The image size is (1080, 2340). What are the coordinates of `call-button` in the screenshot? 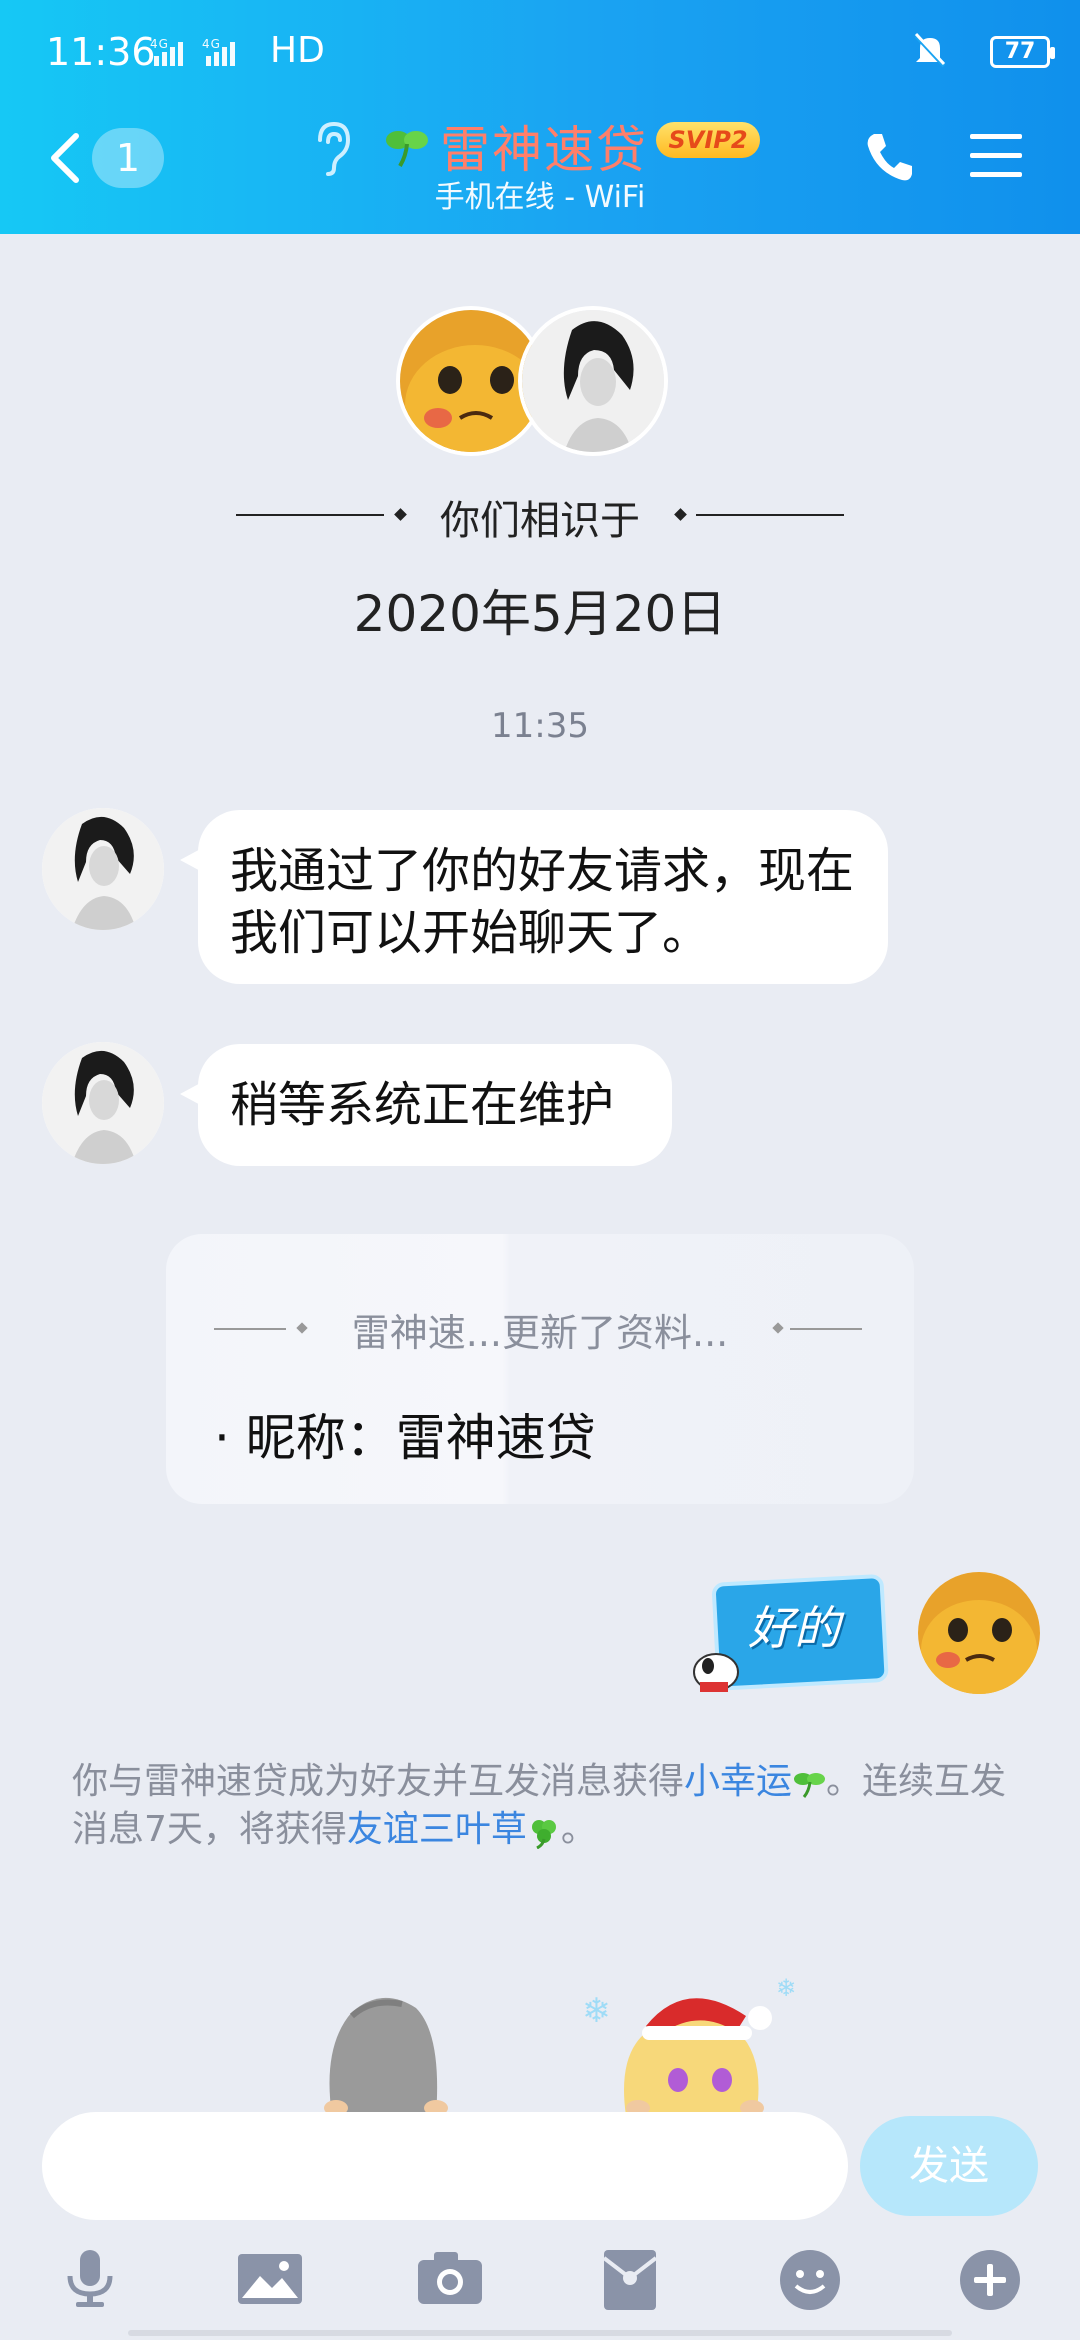 It's located at (889, 157).